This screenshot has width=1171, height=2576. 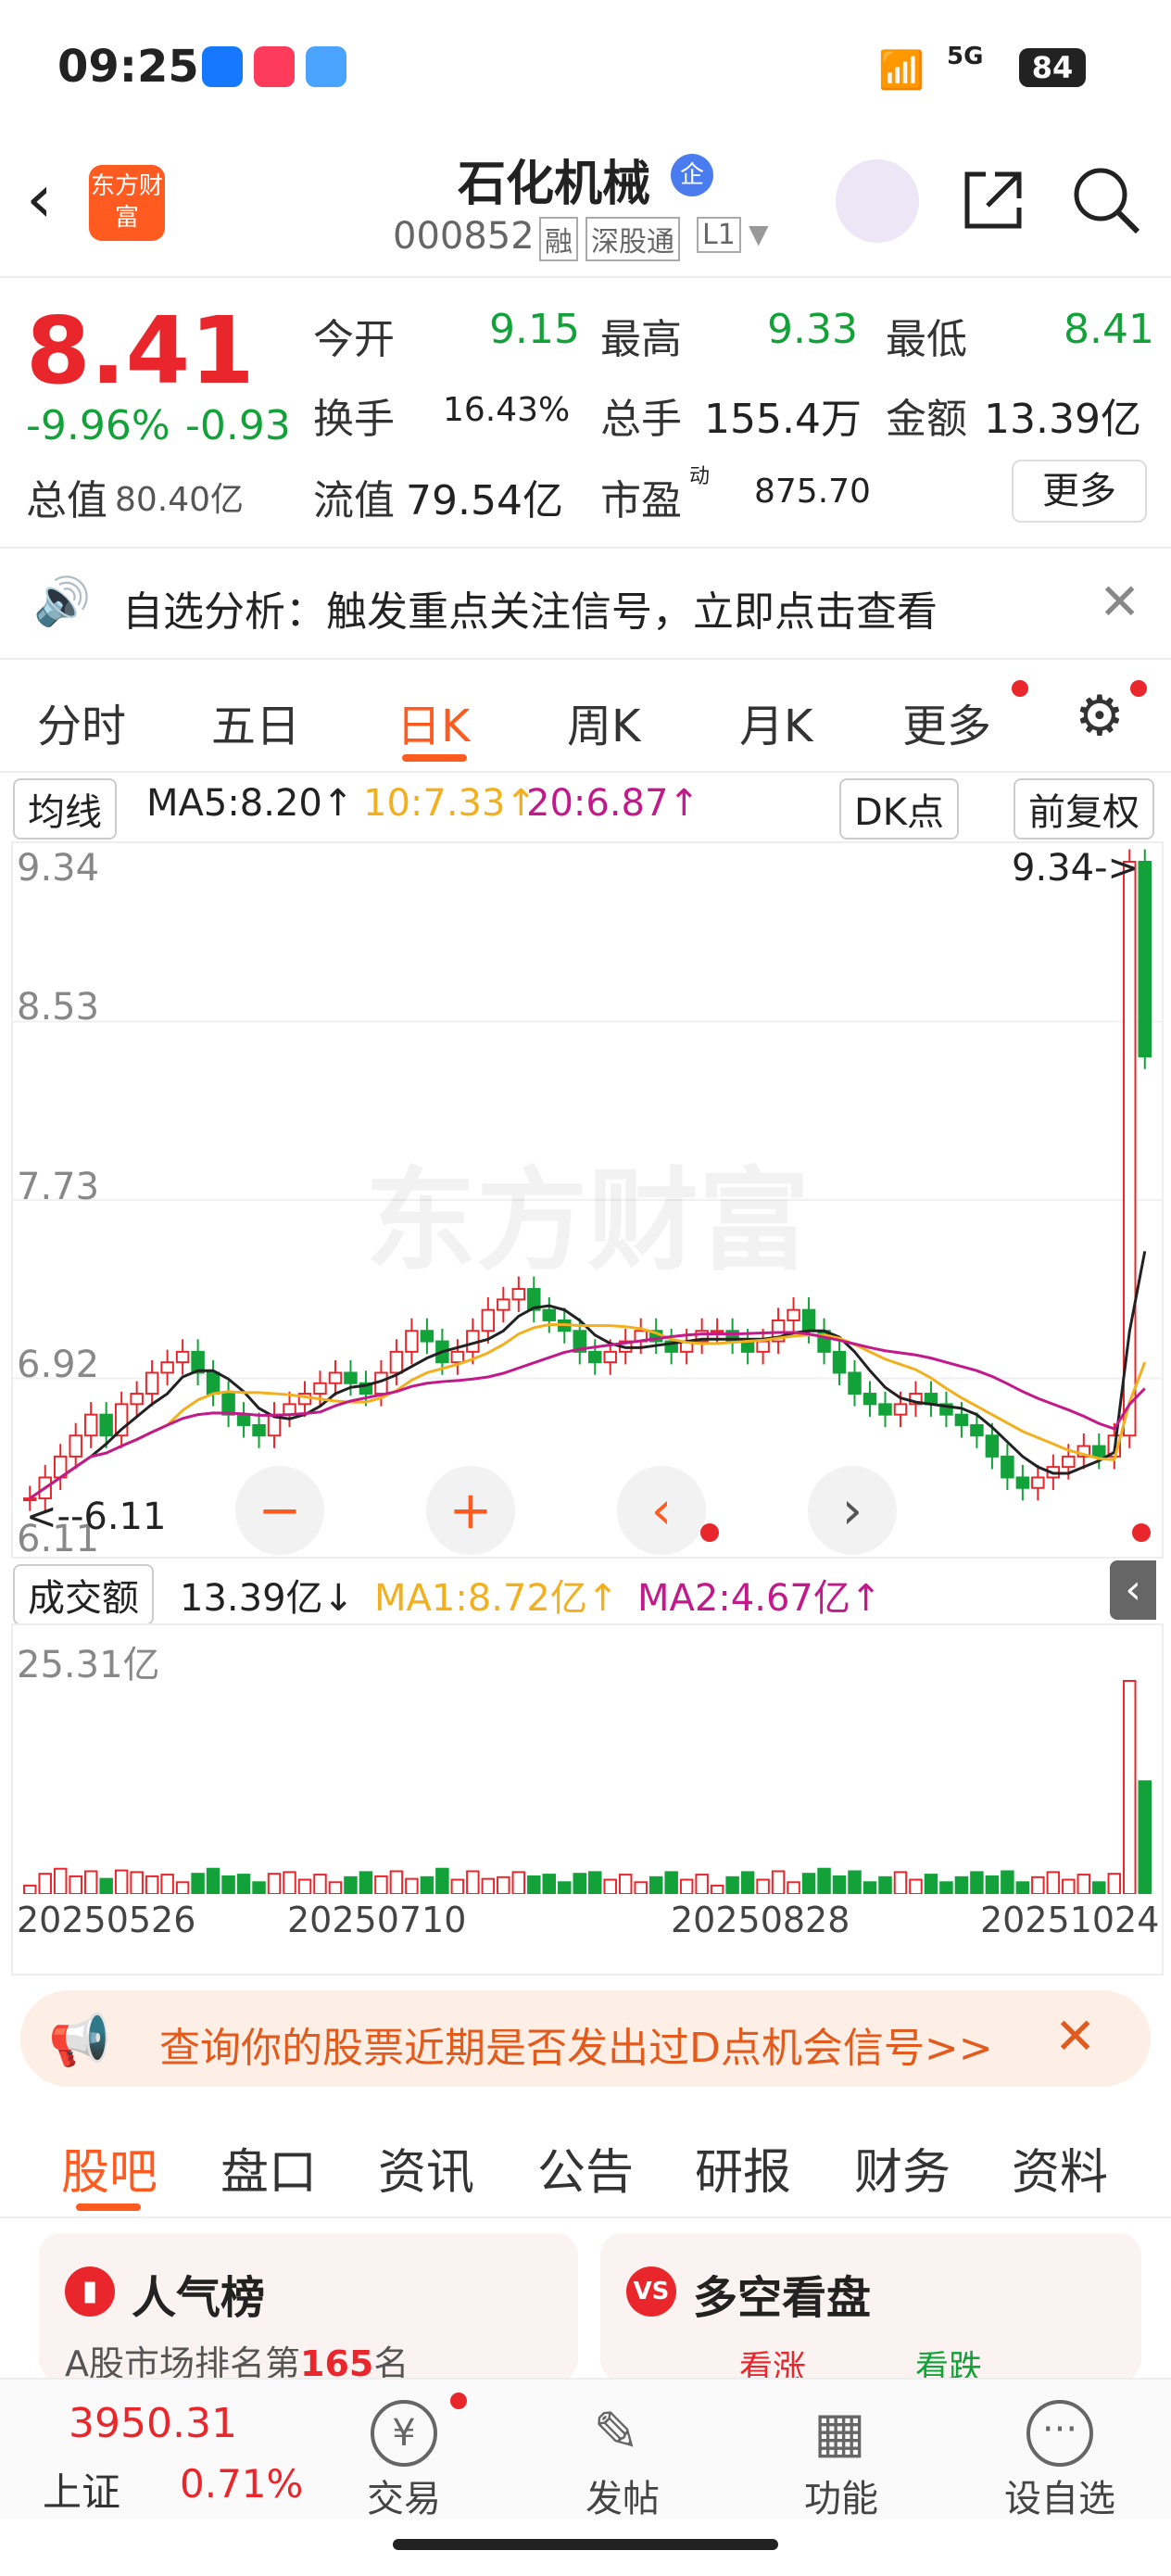 I want to click on robot-assistant-icon, so click(x=878, y=201).